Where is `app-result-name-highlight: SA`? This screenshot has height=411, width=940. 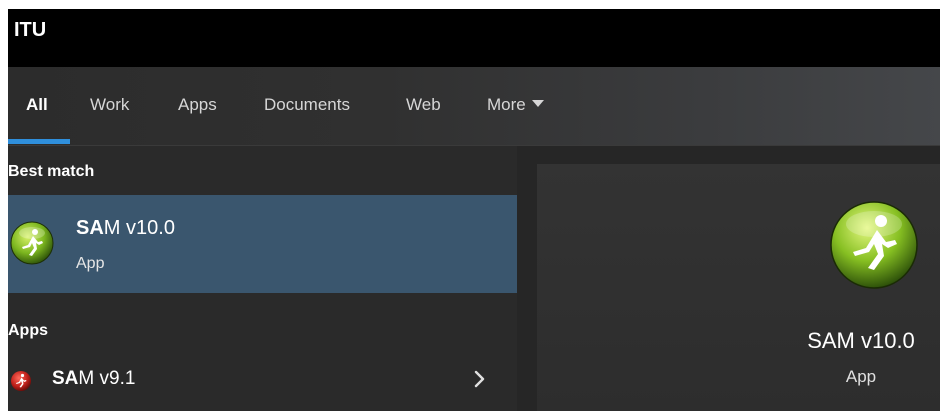
app-result-name-highlight: SA is located at coordinates (65, 378).